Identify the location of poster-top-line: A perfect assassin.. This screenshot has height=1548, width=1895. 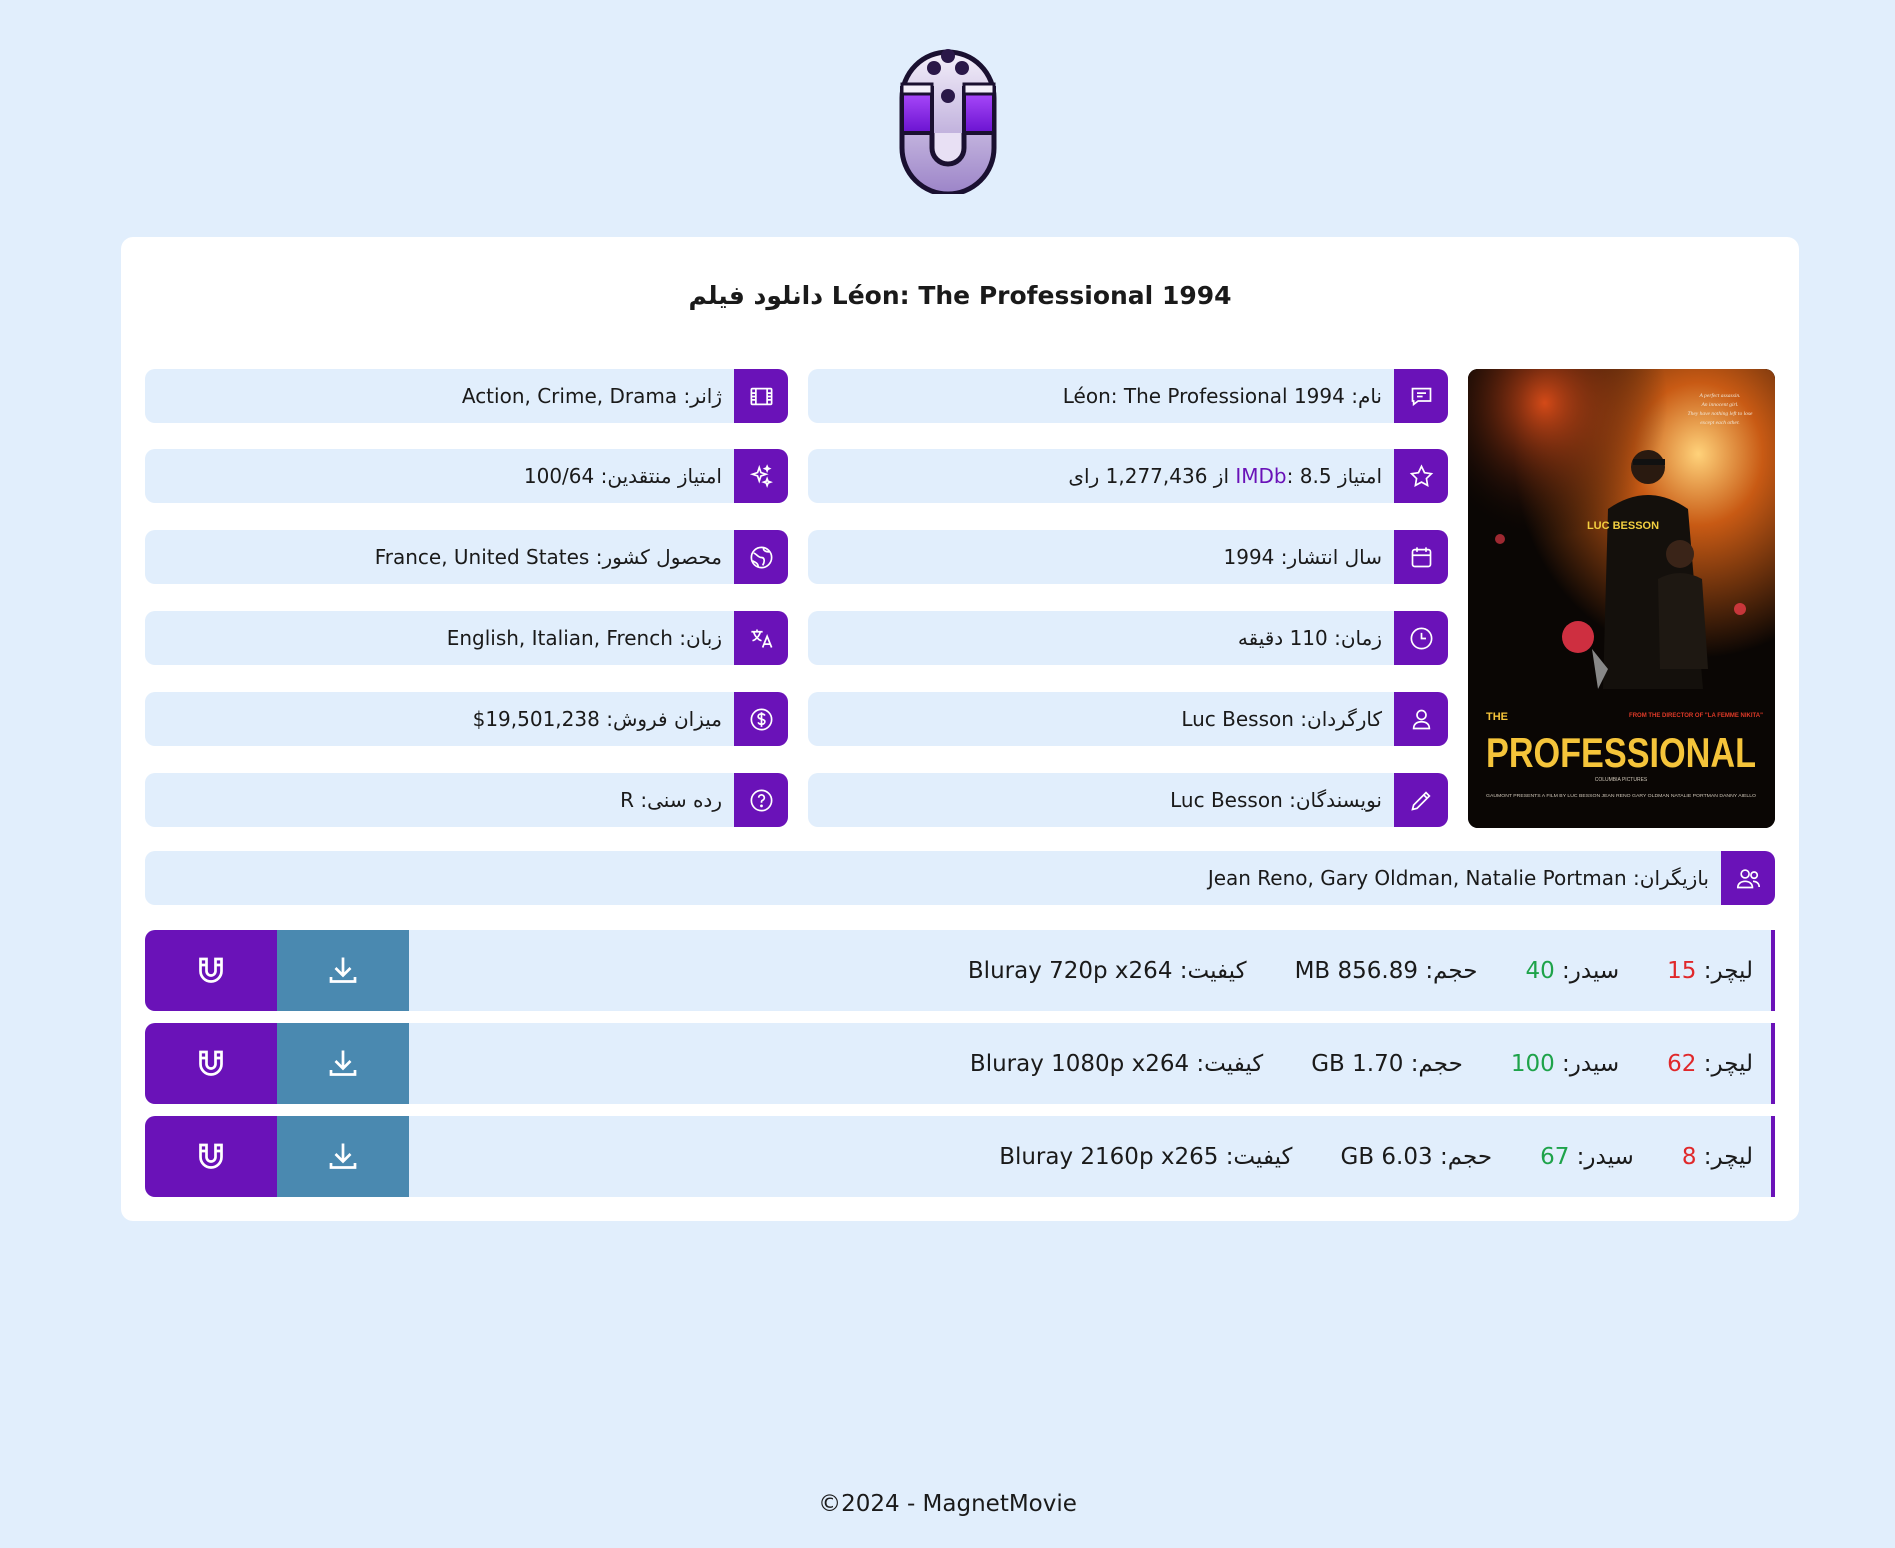
(1720, 395).